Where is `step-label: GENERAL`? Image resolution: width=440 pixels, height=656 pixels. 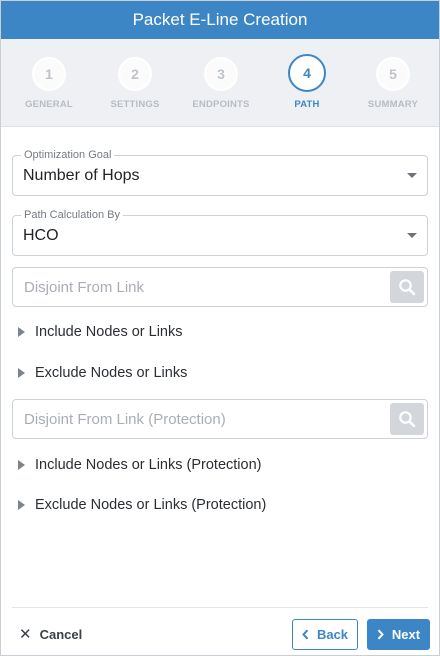 step-label: GENERAL is located at coordinates (49, 104).